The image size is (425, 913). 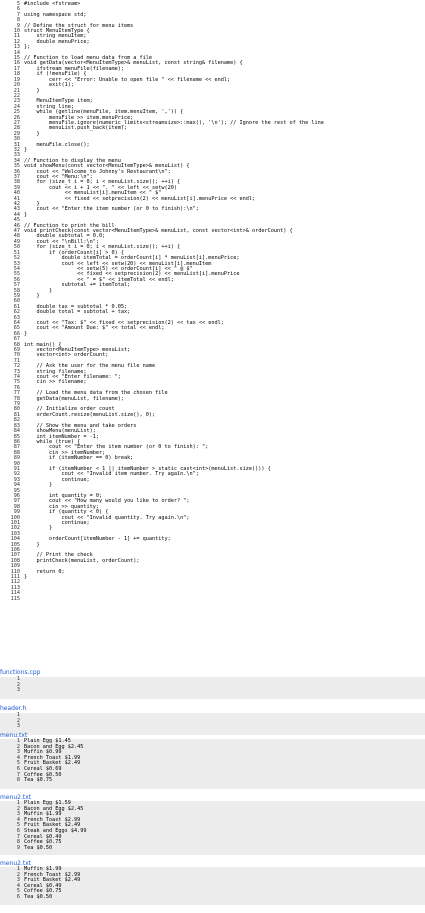 I want to click on line-text: getData(menuList, filename);, so click(x=74, y=398).